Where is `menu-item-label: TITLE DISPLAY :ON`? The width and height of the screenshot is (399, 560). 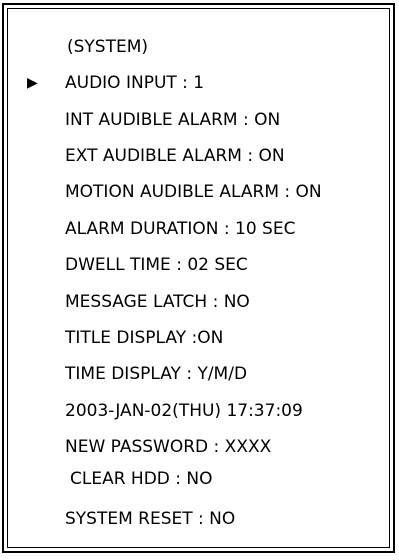 menu-item-label: TITLE DISPLAY :ON is located at coordinates (144, 338).